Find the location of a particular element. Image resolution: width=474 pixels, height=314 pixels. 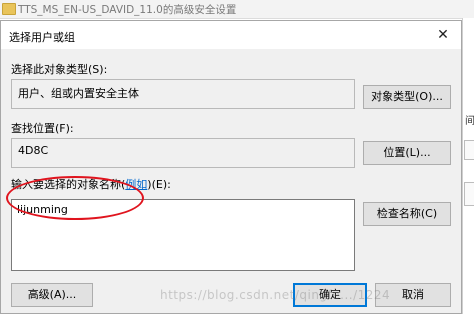

object-type-value: 用户、组或内置安全主体 is located at coordinates (78, 93).